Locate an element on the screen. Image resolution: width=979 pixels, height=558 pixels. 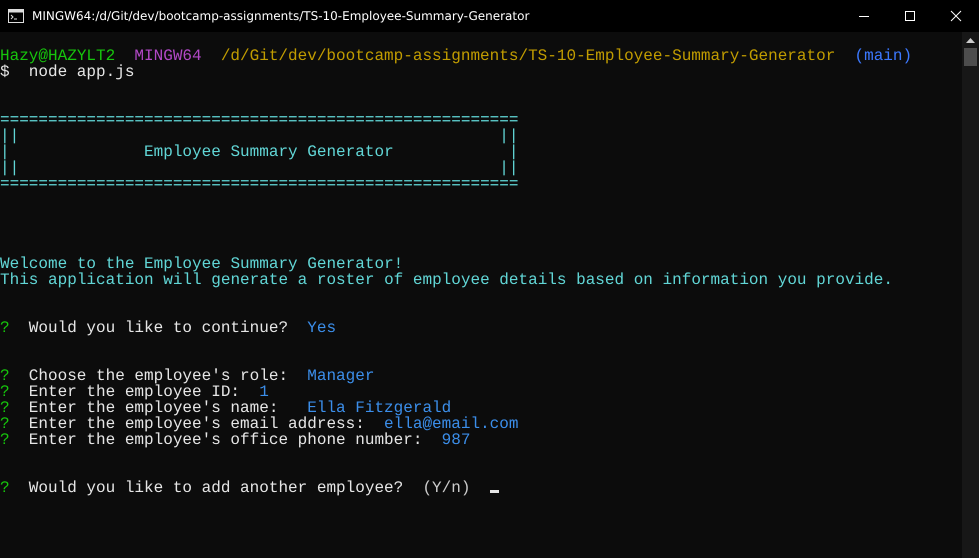
answer-text: 1 is located at coordinates (264, 392).